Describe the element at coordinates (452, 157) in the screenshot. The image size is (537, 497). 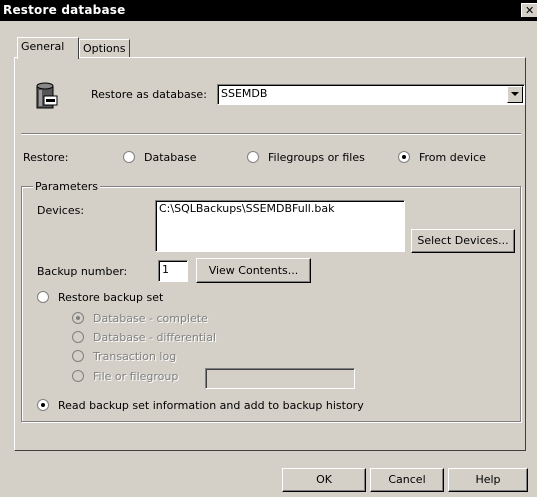
I see `restore-from-device-label: From device` at that location.